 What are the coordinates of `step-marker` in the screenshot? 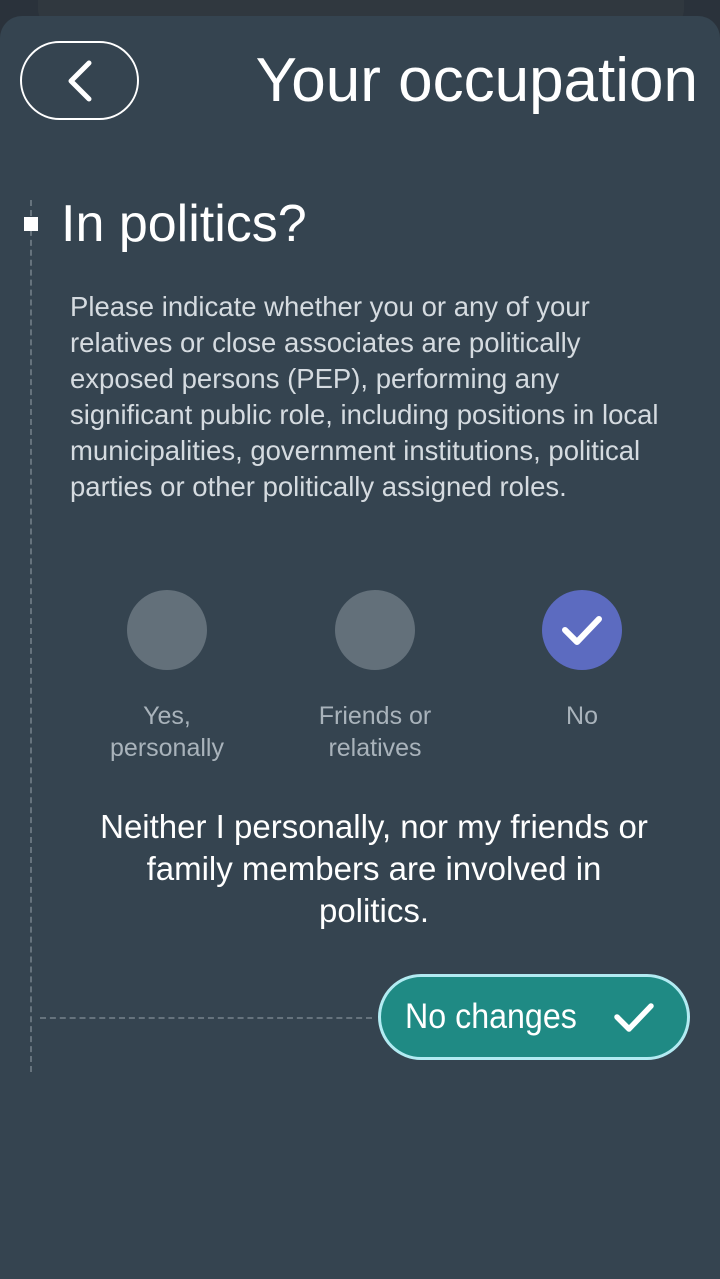 It's located at (31, 224).